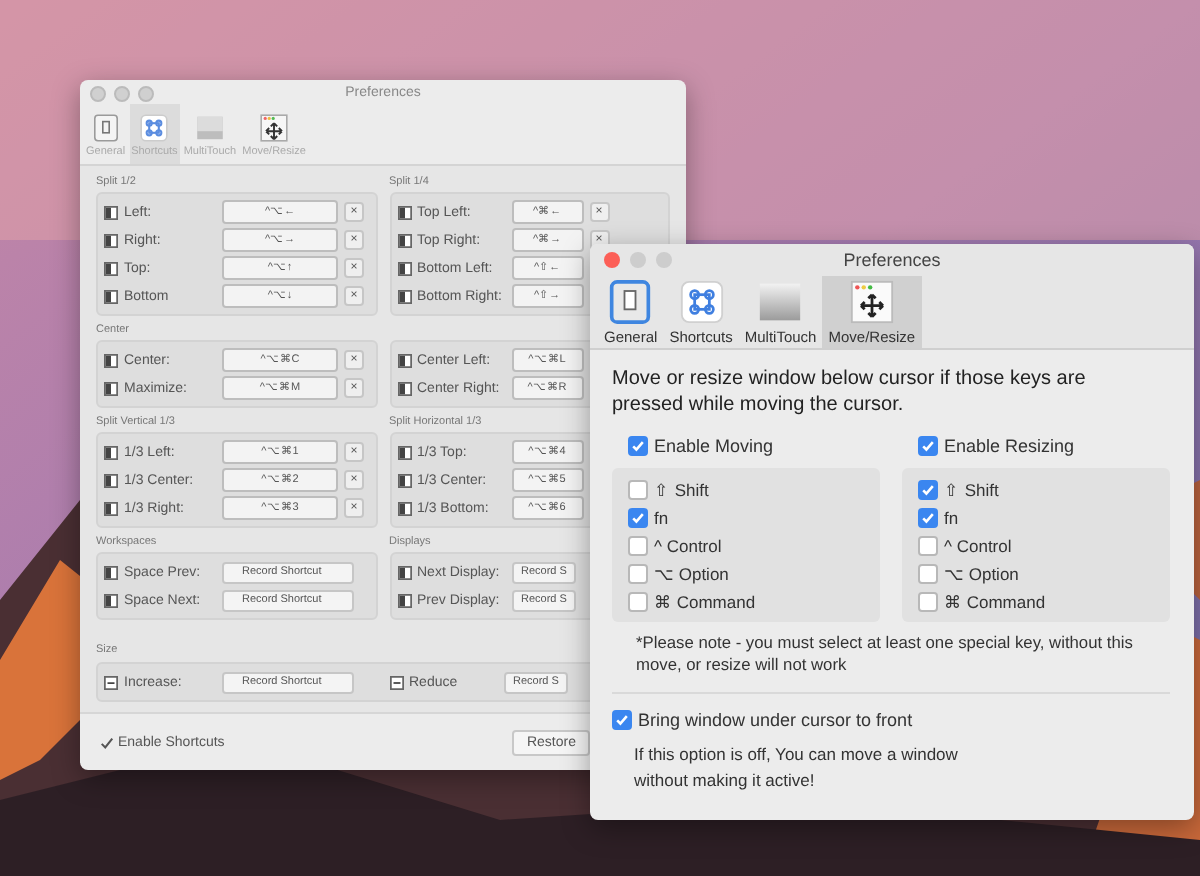 The height and width of the screenshot is (876, 1200). What do you see at coordinates (850, 392) in the screenshot?
I see `description-text: Move or resize window below cursor if those keys are pressed while moving the cursor.` at bounding box center [850, 392].